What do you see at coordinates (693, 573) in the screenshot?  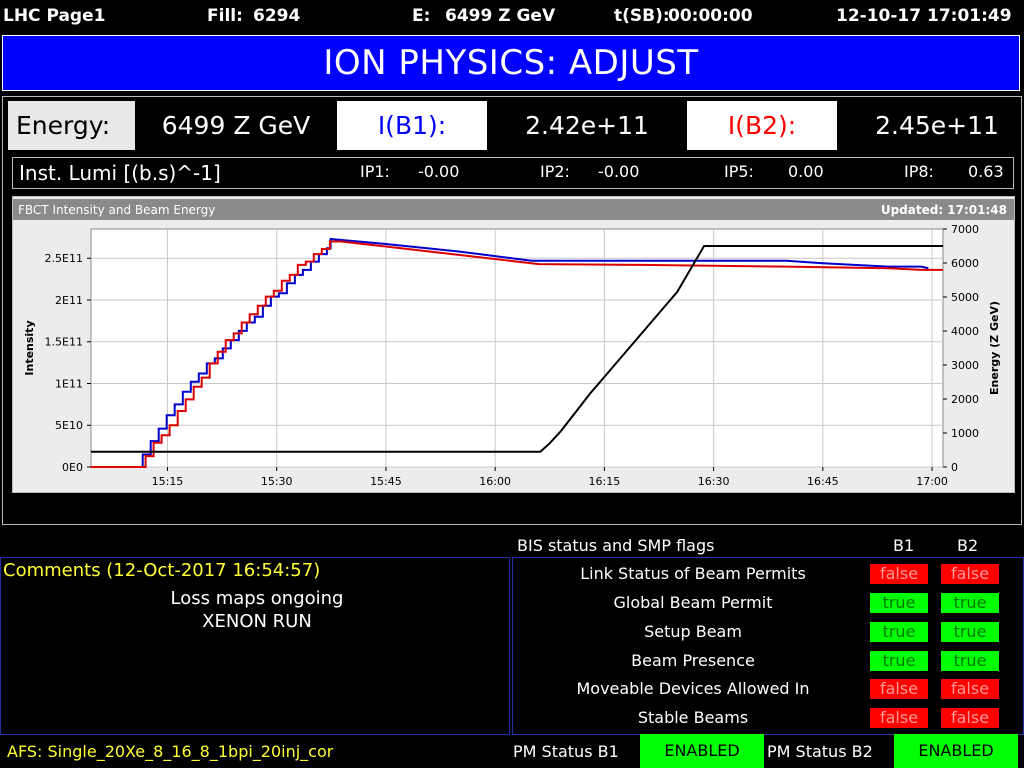 I see `flag-label-link-status: Link Status of Beam Permits` at bounding box center [693, 573].